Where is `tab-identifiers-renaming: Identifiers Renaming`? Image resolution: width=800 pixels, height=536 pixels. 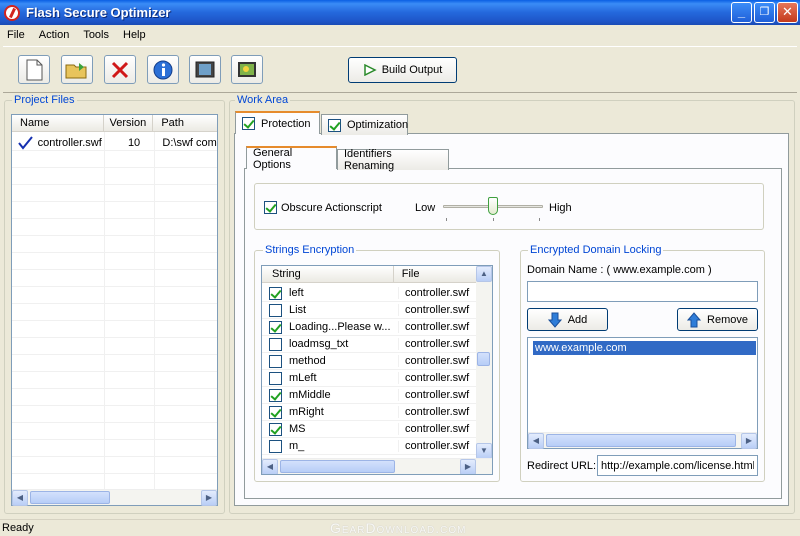 tab-identifiers-renaming: Identifiers Renaming is located at coordinates (393, 160).